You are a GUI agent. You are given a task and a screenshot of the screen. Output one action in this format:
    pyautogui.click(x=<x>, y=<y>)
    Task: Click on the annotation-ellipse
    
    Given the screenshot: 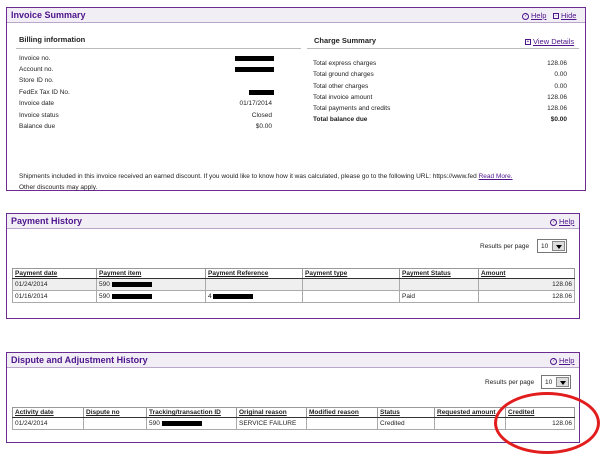 What is the action you would take?
    pyautogui.click(x=547, y=423)
    